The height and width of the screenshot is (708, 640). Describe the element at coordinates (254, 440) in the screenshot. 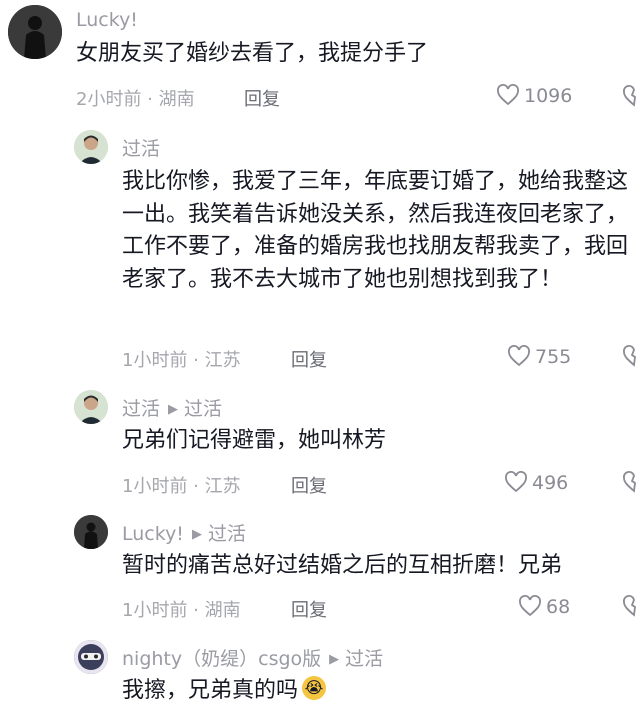

I see `comment-text: 兄弟们记得避雷，她叫林芳` at that location.